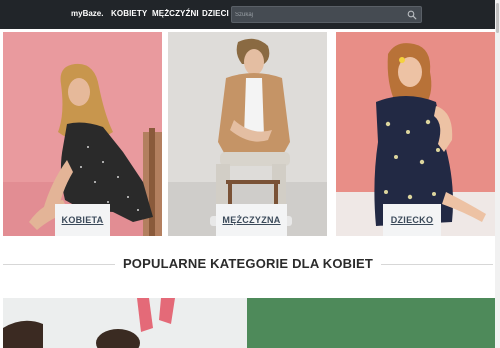 Image resolution: width=500 pixels, height=348 pixels. I want to click on card-label-text: DZIECKO, so click(412, 220).